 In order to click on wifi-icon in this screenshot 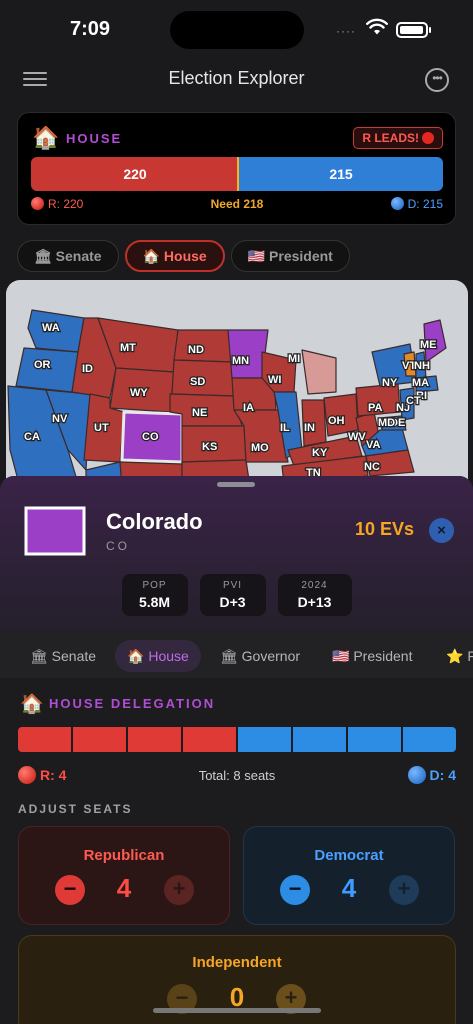, I will do `click(377, 26)`.